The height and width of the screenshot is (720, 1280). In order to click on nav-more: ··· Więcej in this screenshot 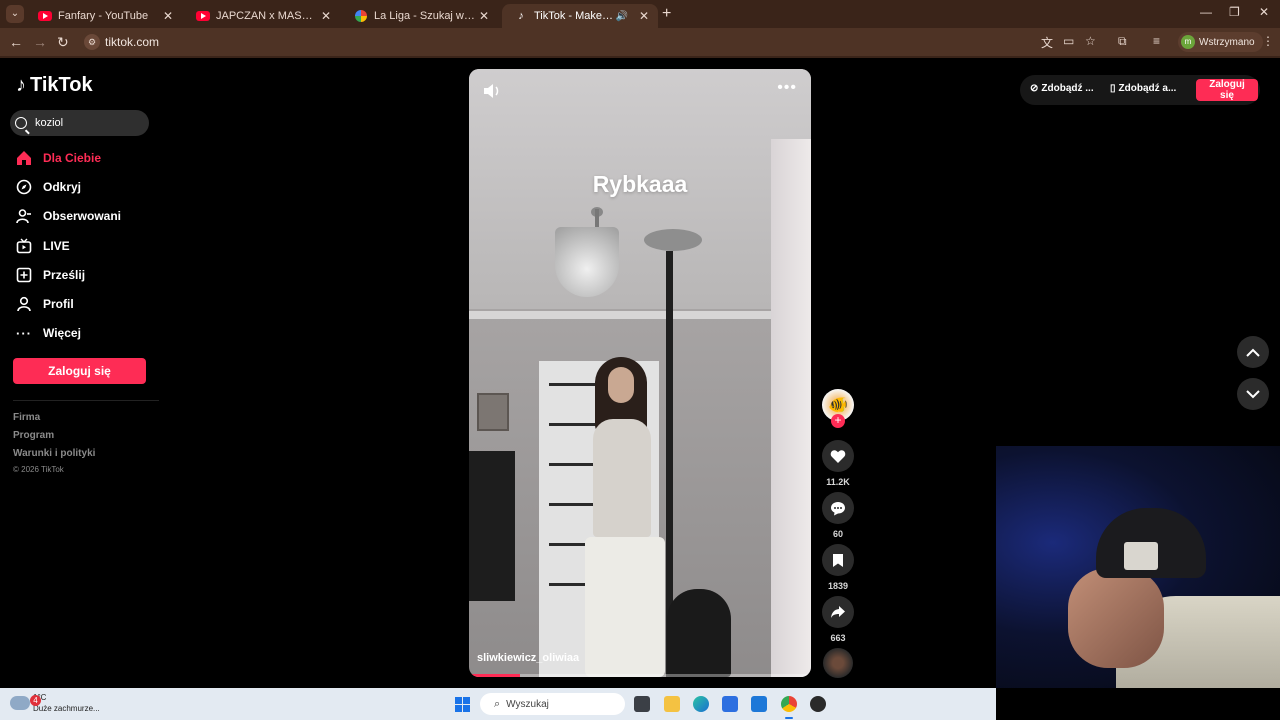, I will do `click(48, 333)`.